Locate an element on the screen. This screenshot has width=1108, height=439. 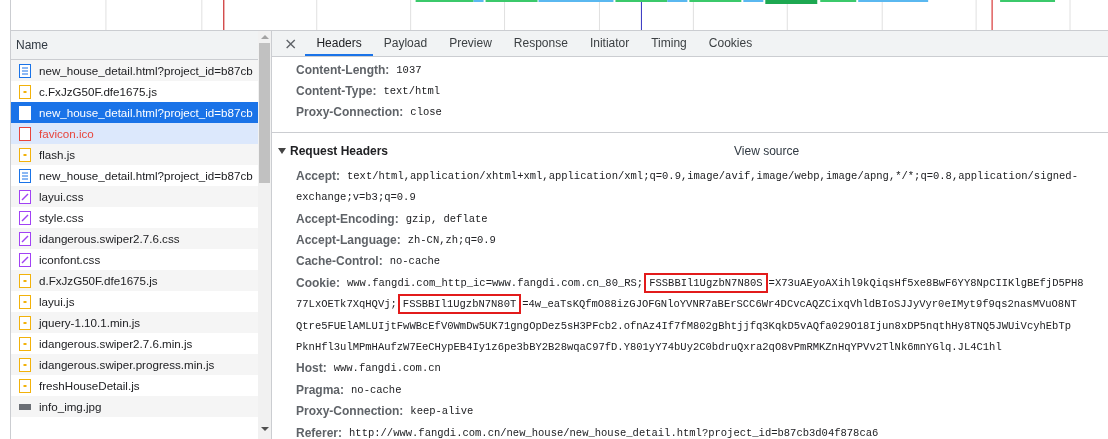
header-value: =X73uAEyoAXihl9kQiqsHf5xe8BwF6YY8NpCIIKlgBEfjD5PH8 is located at coordinates (926, 282).